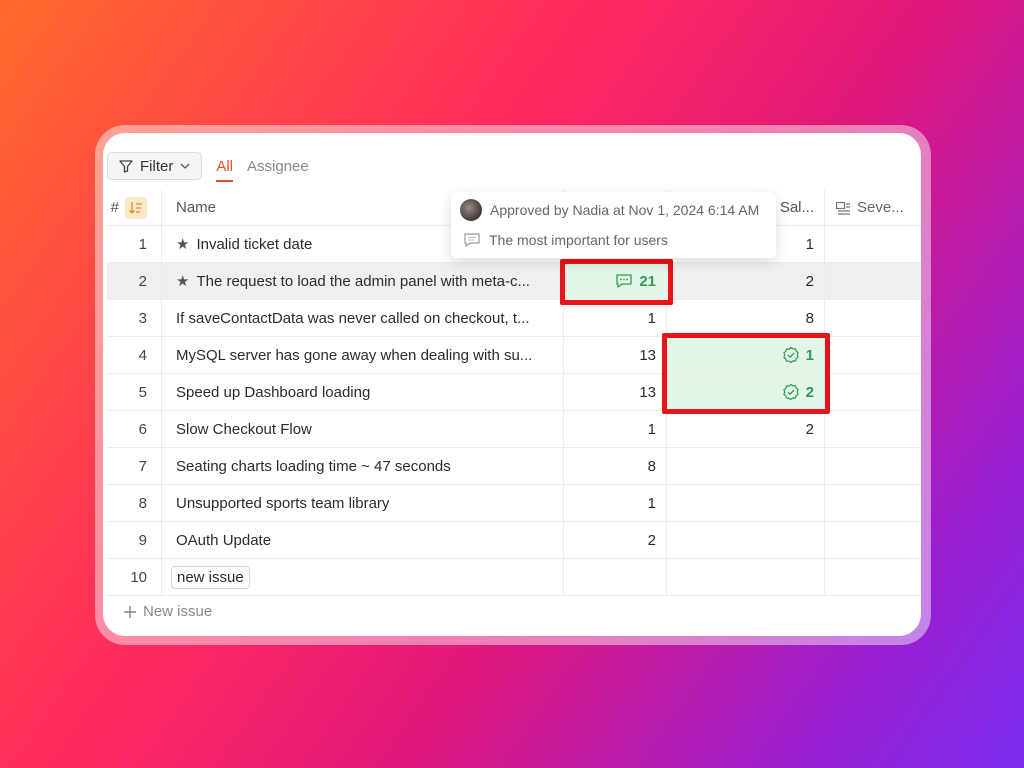 This screenshot has height=768, width=1024. I want to click on tooltip-approval-row: Approved by Nadia at Nov 1, 2024 6:14 AM, so click(609, 210).